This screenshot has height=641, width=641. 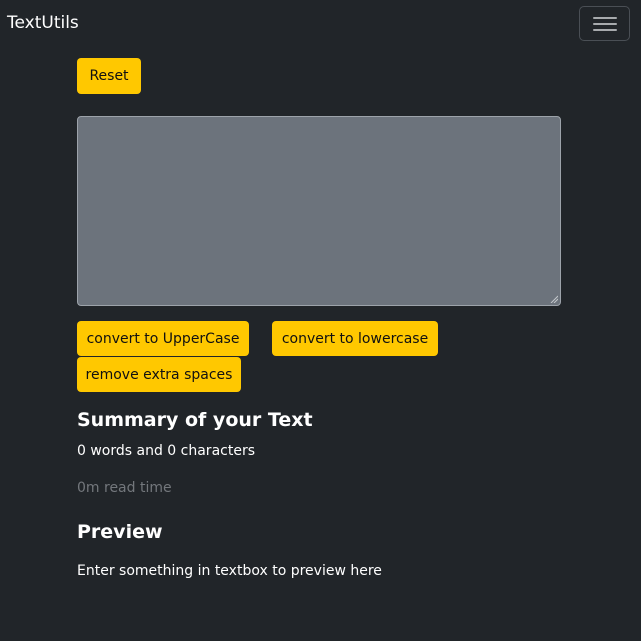 I want to click on lowercase-button: convert to lowercase, so click(x=355, y=338).